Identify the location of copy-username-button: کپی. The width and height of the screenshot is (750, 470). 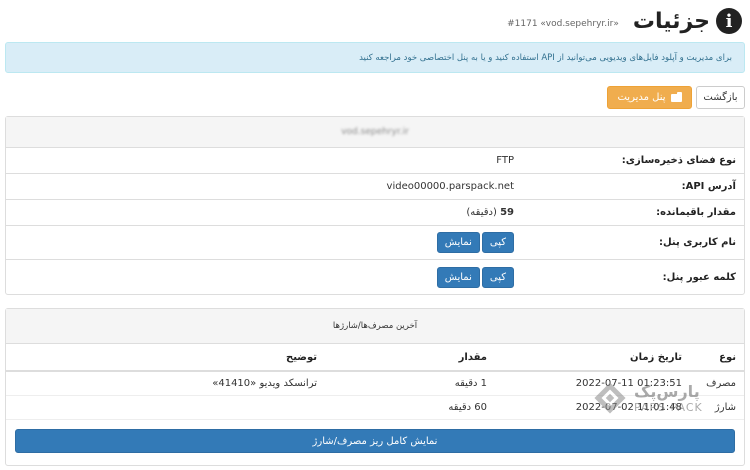
(497, 242).